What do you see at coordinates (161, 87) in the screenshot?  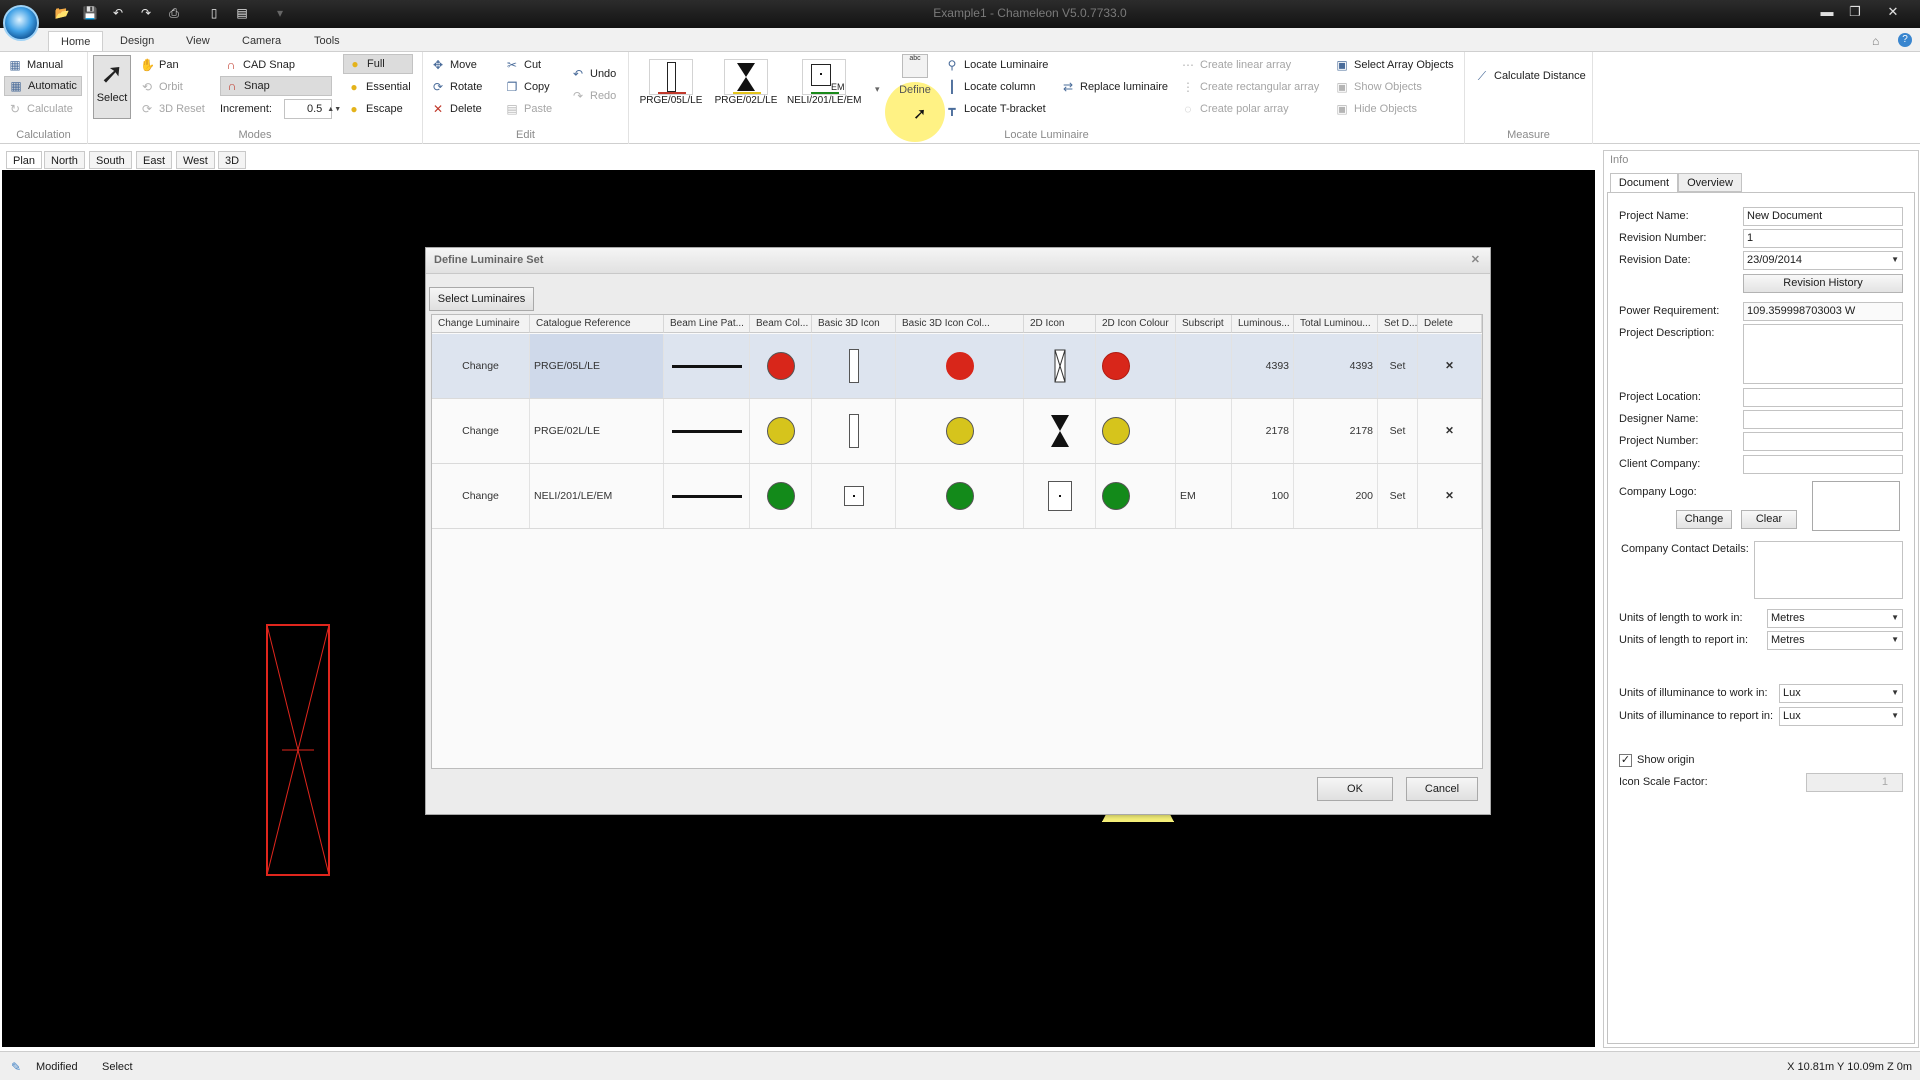 I see `orbit-button: ⟲ Orbit` at bounding box center [161, 87].